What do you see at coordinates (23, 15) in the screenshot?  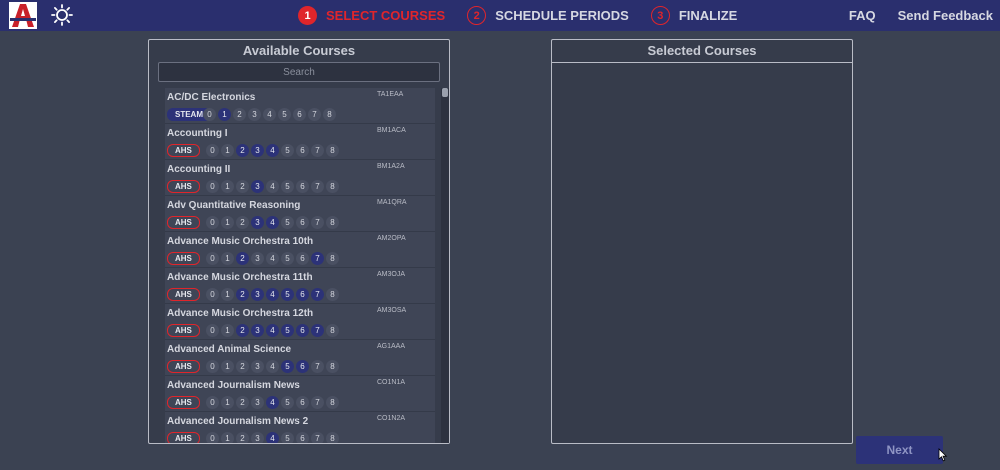 I see `school-logo-icon` at bounding box center [23, 15].